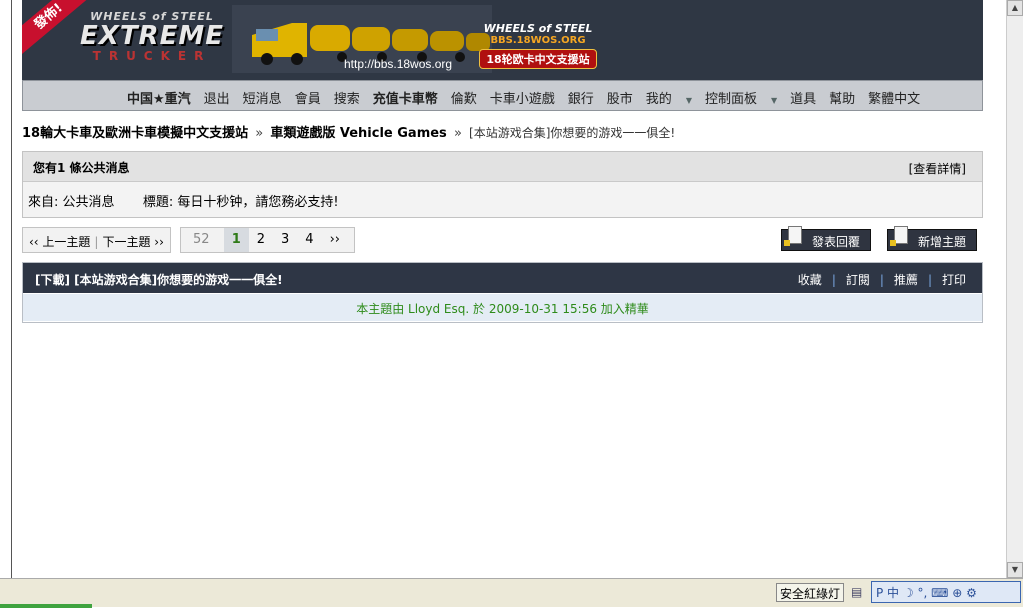 Image resolution: width=1023 pixels, height=608 pixels. Describe the element at coordinates (842, 97) in the screenshot. I see `nav-item: 幫助` at that location.